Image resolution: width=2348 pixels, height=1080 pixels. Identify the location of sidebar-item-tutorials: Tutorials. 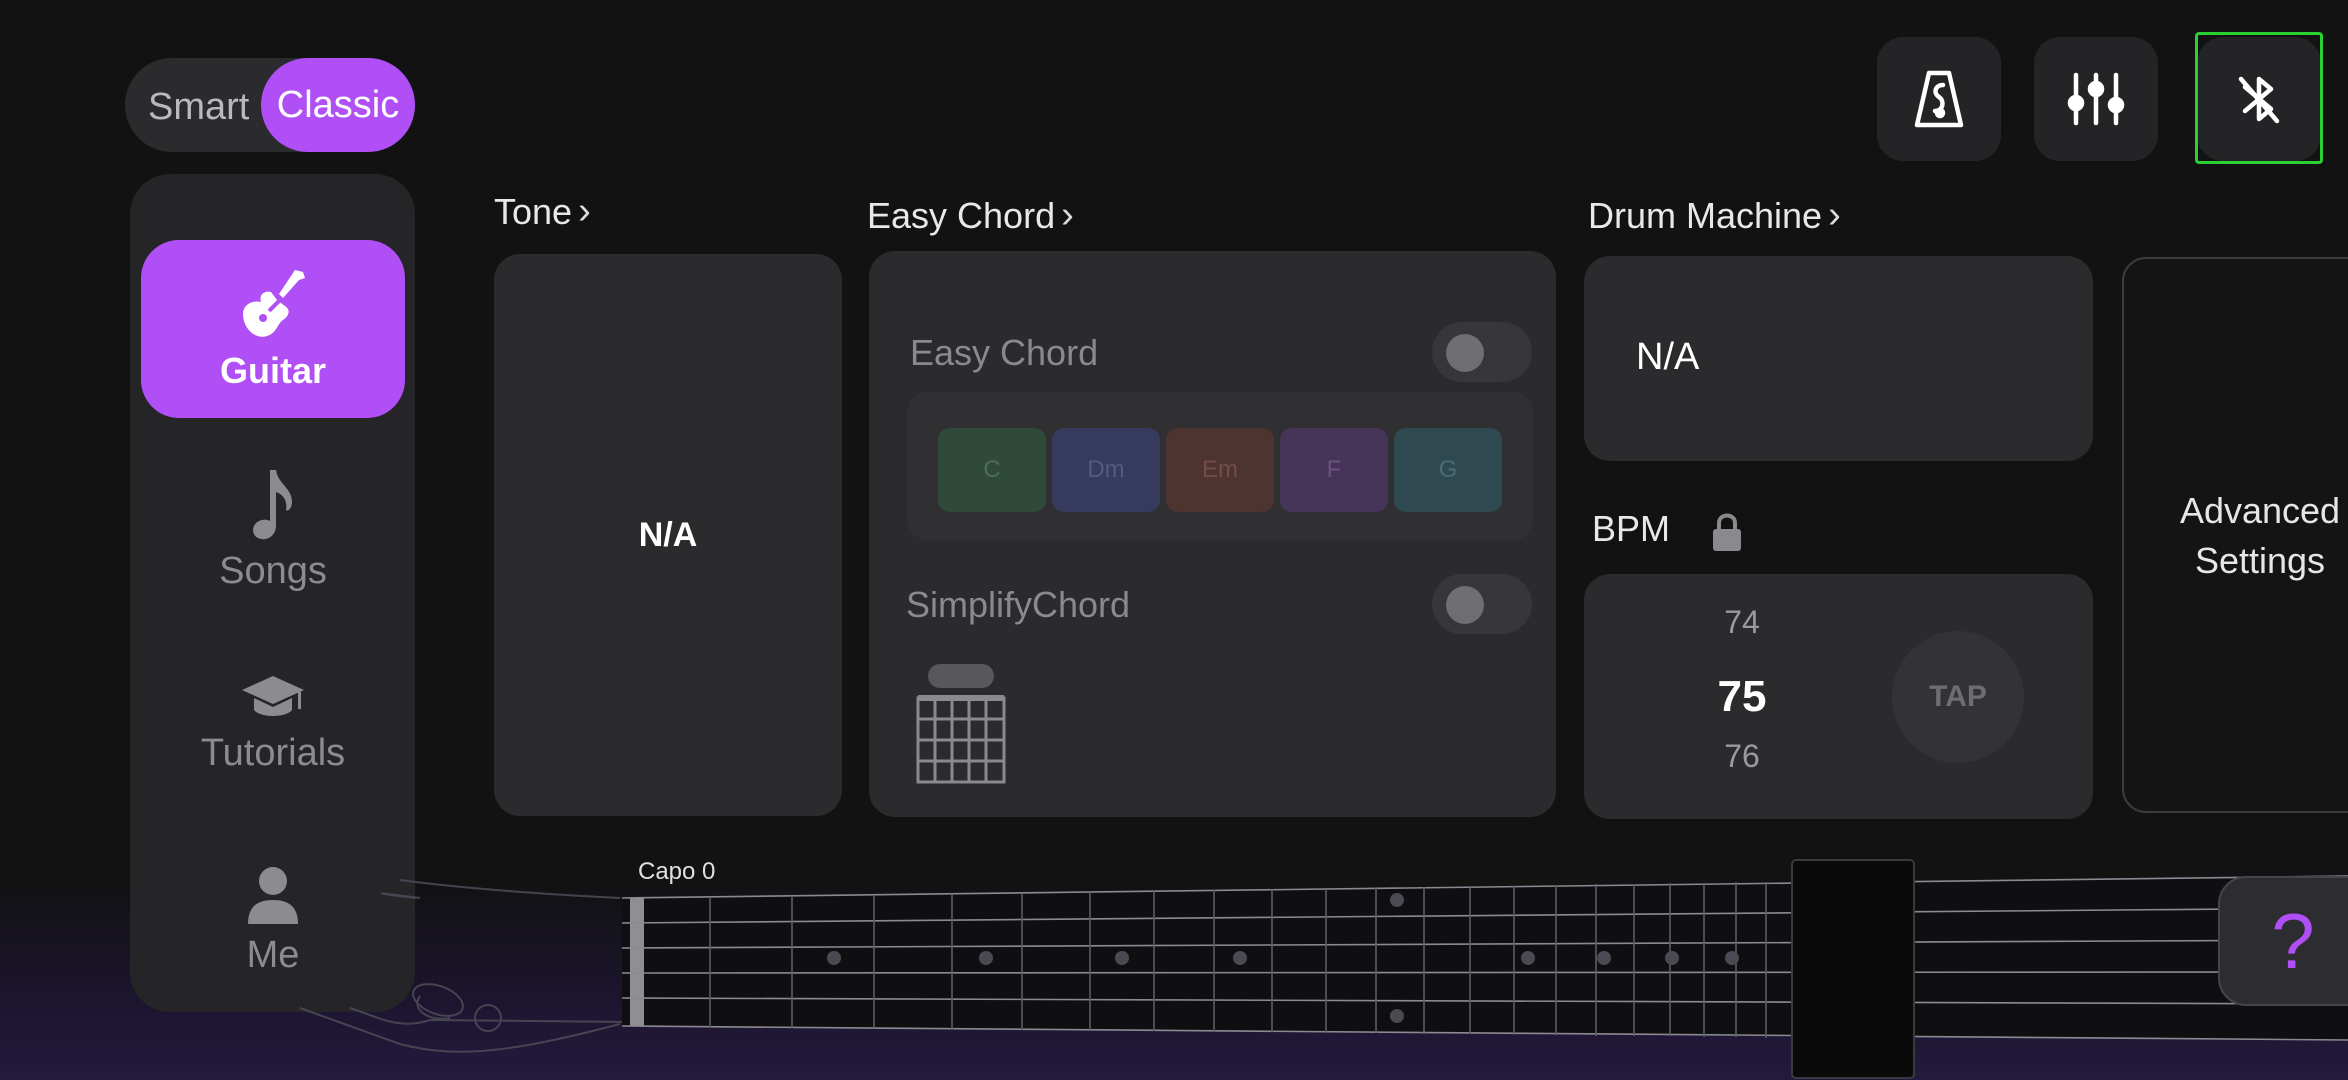
(273, 724).